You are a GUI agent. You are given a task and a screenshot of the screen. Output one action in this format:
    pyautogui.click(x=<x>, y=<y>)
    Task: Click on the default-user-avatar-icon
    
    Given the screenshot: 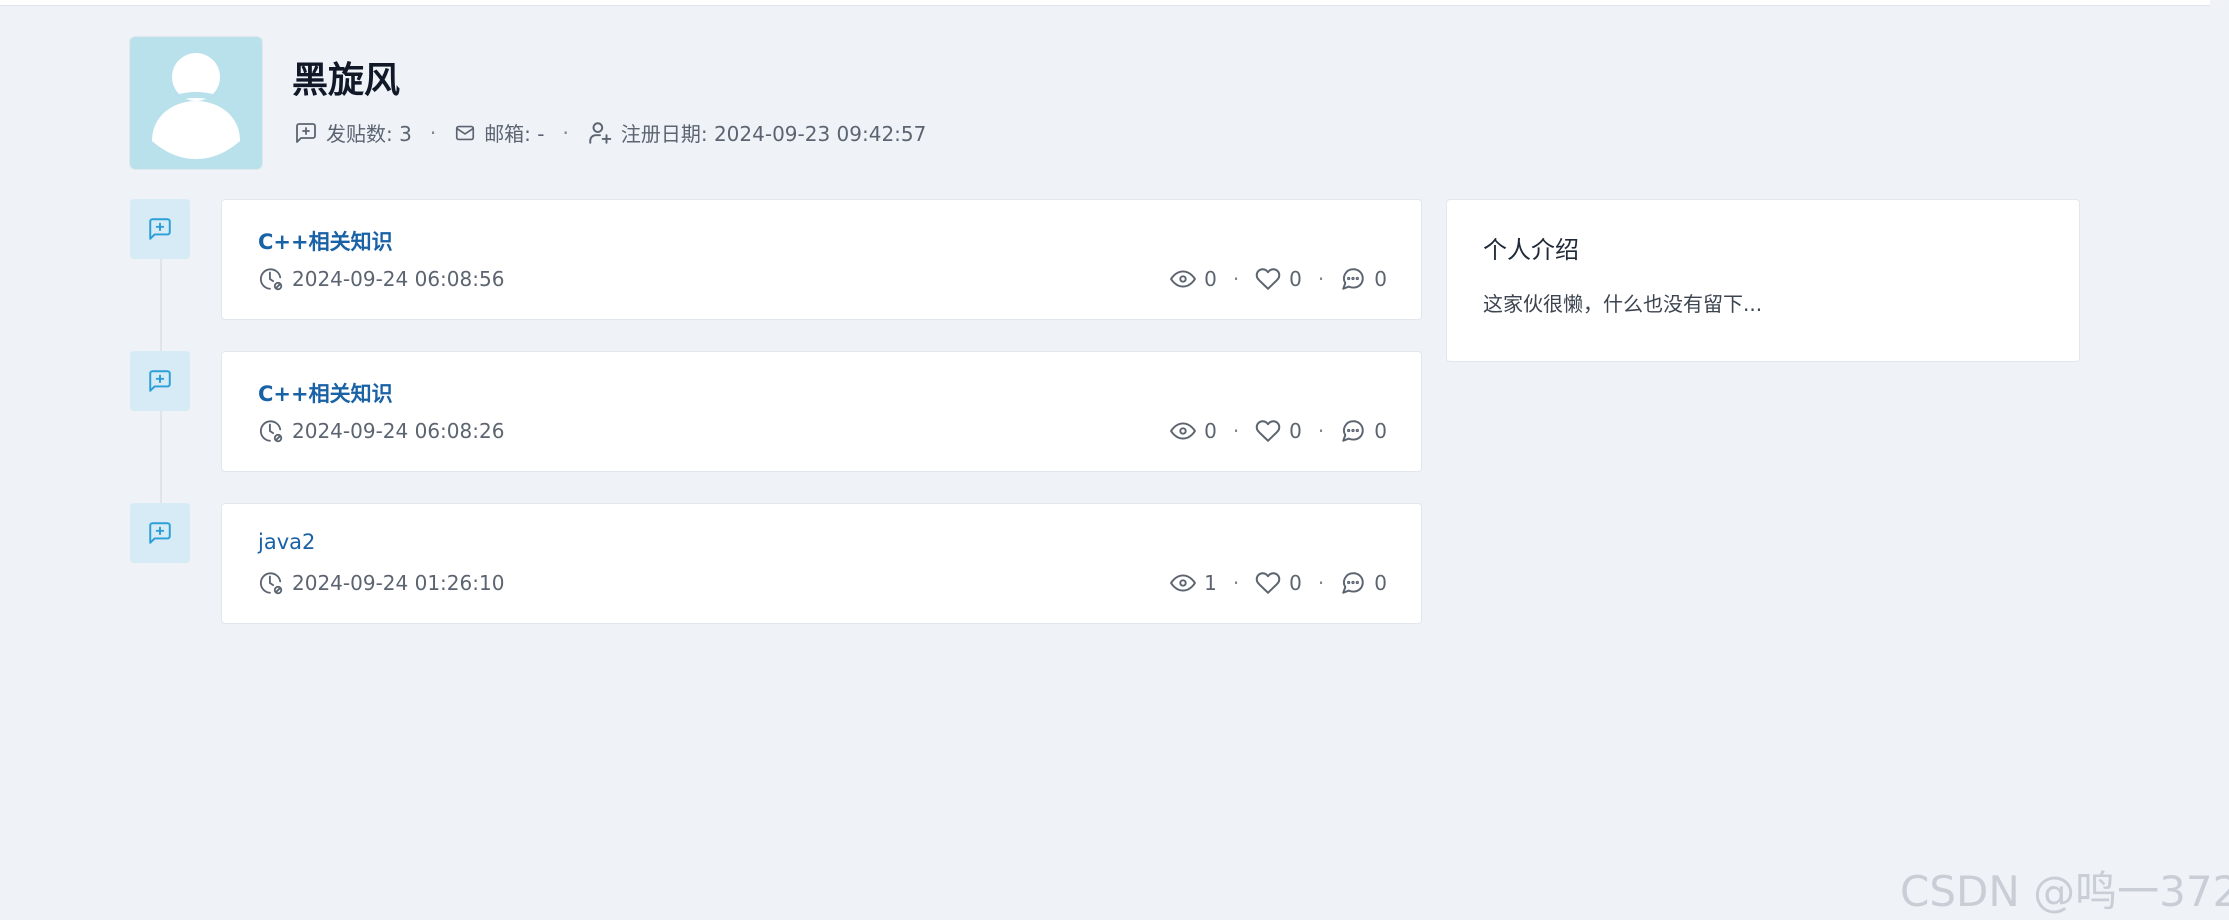 What is the action you would take?
    pyautogui.click(x=196, y=103)
    